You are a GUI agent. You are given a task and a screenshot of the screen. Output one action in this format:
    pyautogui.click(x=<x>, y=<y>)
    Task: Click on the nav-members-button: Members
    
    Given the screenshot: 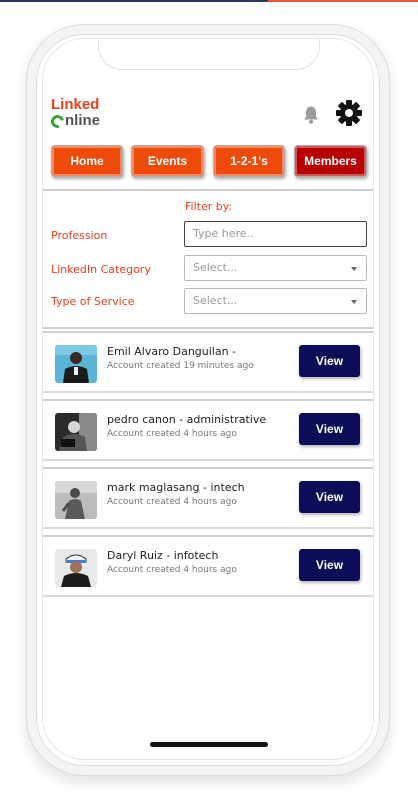 What is the action you would take?
    pyautogui.click(x=330, y=161)
    